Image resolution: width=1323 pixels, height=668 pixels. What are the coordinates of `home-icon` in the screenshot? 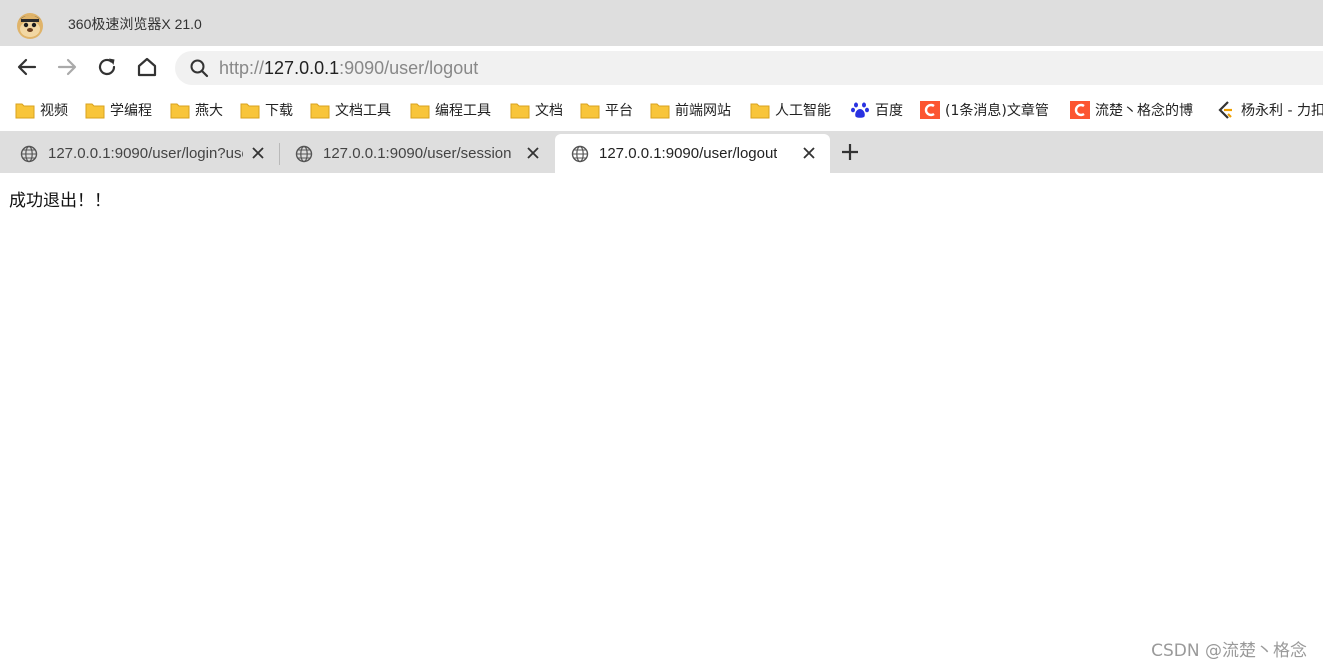 It's located at (147, 67).